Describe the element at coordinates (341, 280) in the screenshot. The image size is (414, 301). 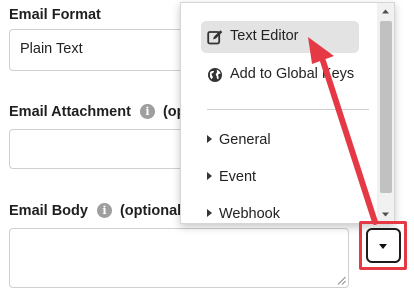
I see `resize-grip-icon` at that location.